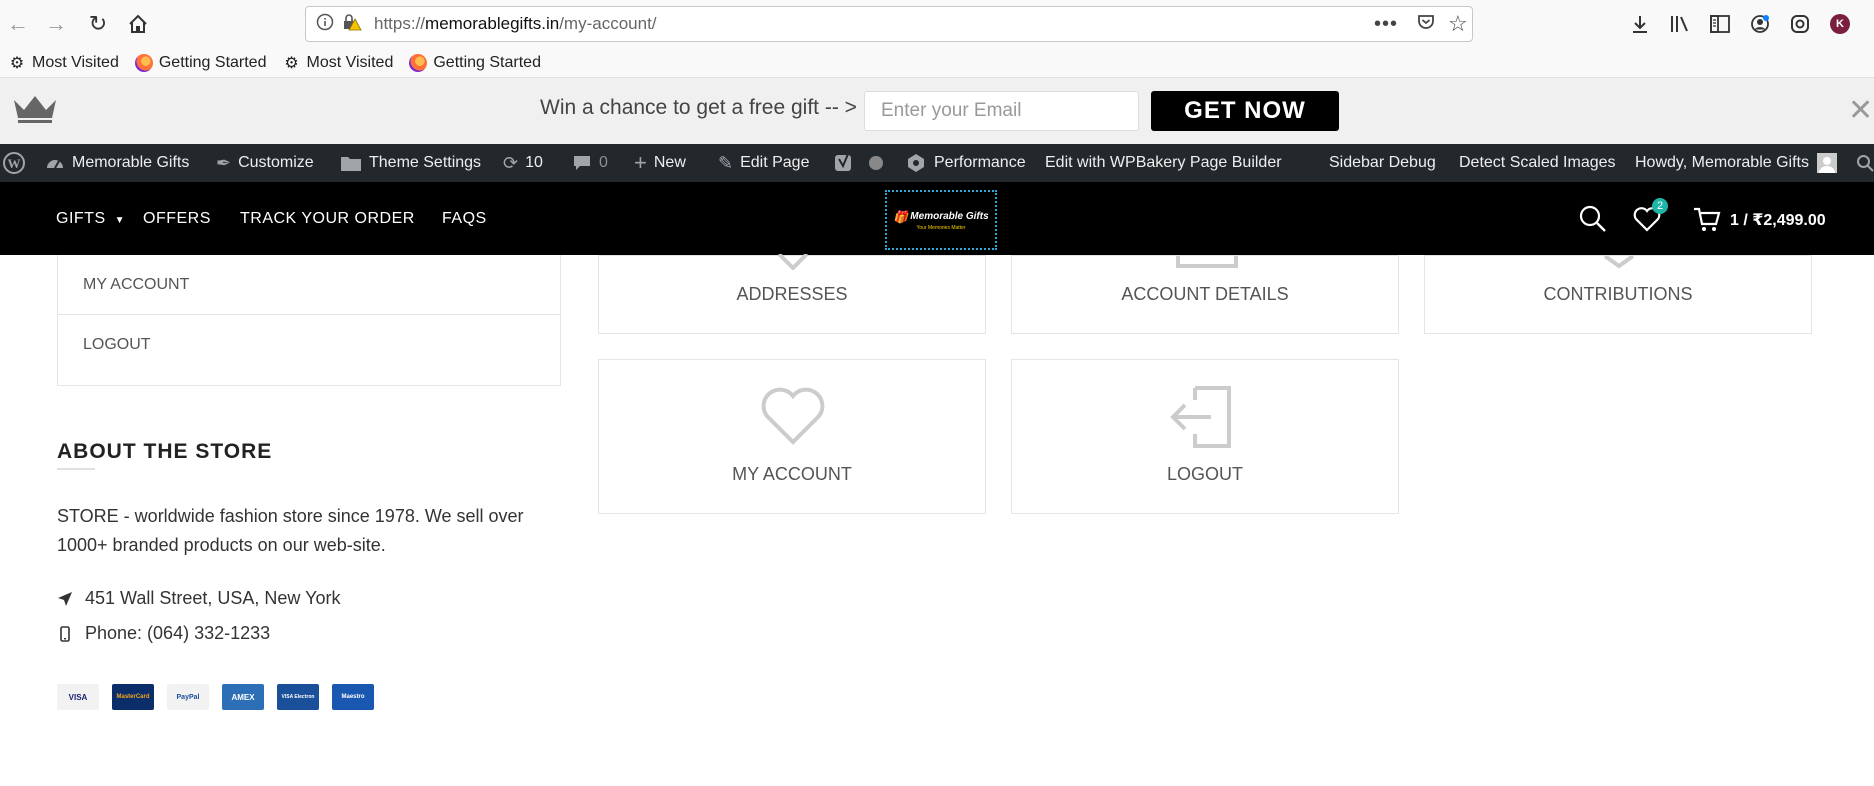 This screenshot has width=1874, height=786. I want to click on wp-theme-settings-label: Theme Settings, so click(425, 162).